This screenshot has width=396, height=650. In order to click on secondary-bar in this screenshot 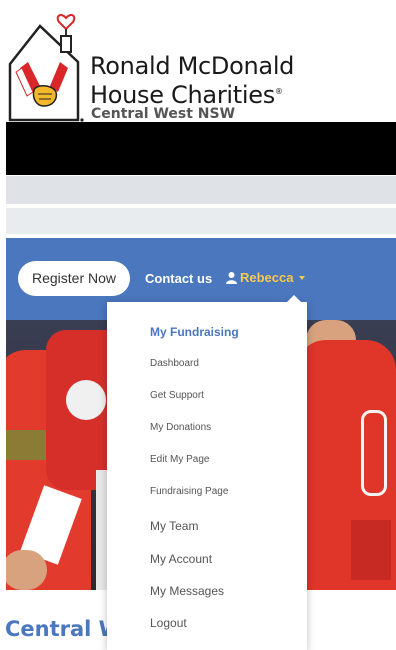, I will do `click(201, 221)`.